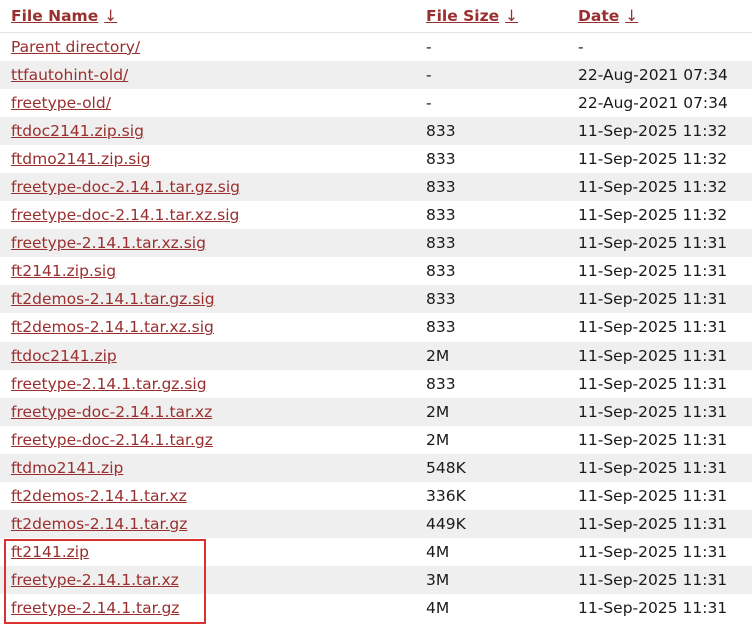 The width and height of the screenshot is (752, 628). What do you see at coordinates (111, 412) in the screenshot?
I see `file-link: freetype-doc-2.14.1.tar.xz` at bounding box center [111, 412].